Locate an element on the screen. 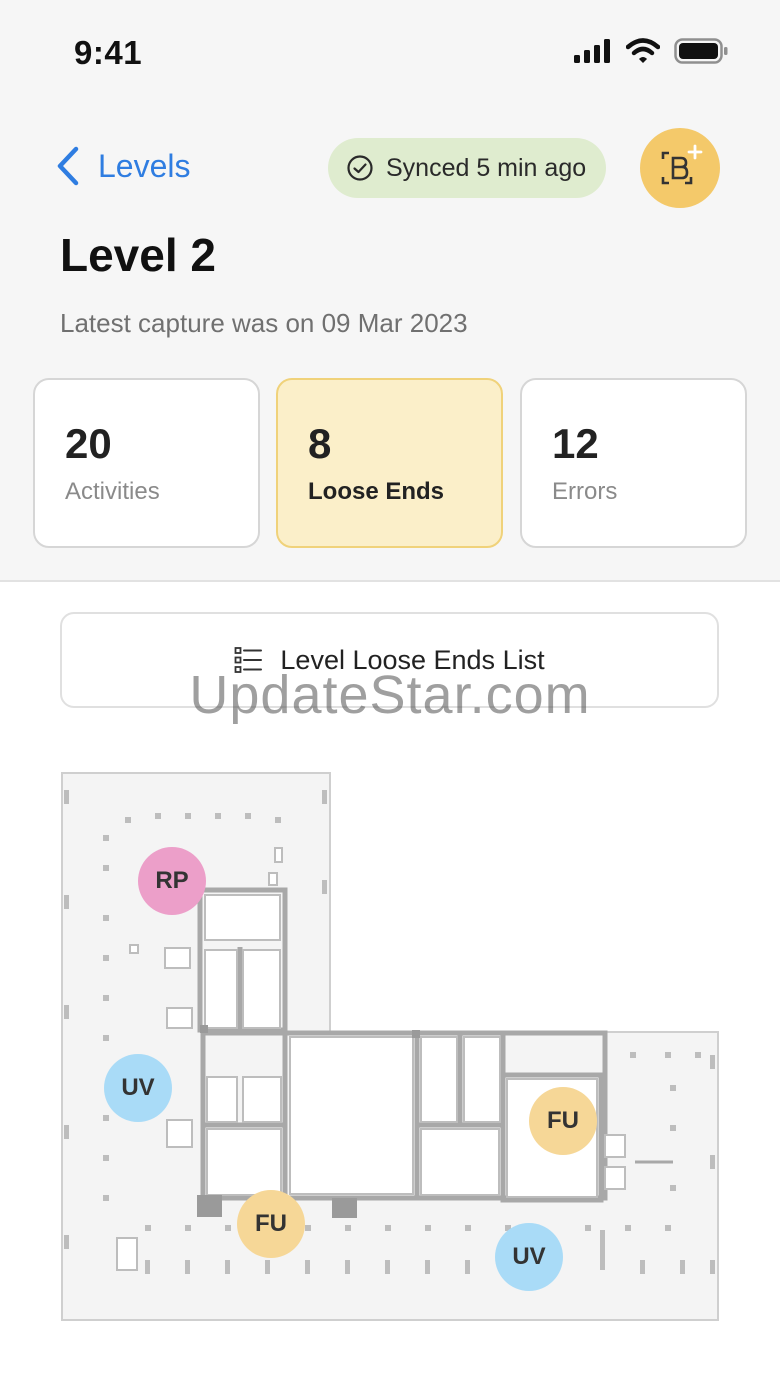  status-icons is located at coordinates (651, 51).